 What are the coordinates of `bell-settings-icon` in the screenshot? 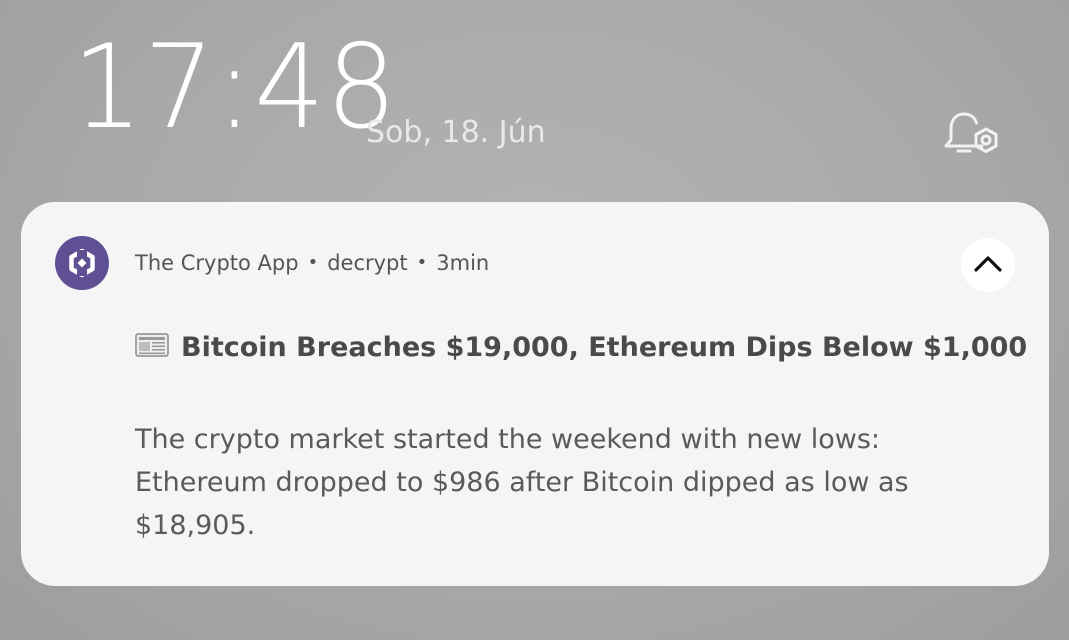 It's located at (971, 132).